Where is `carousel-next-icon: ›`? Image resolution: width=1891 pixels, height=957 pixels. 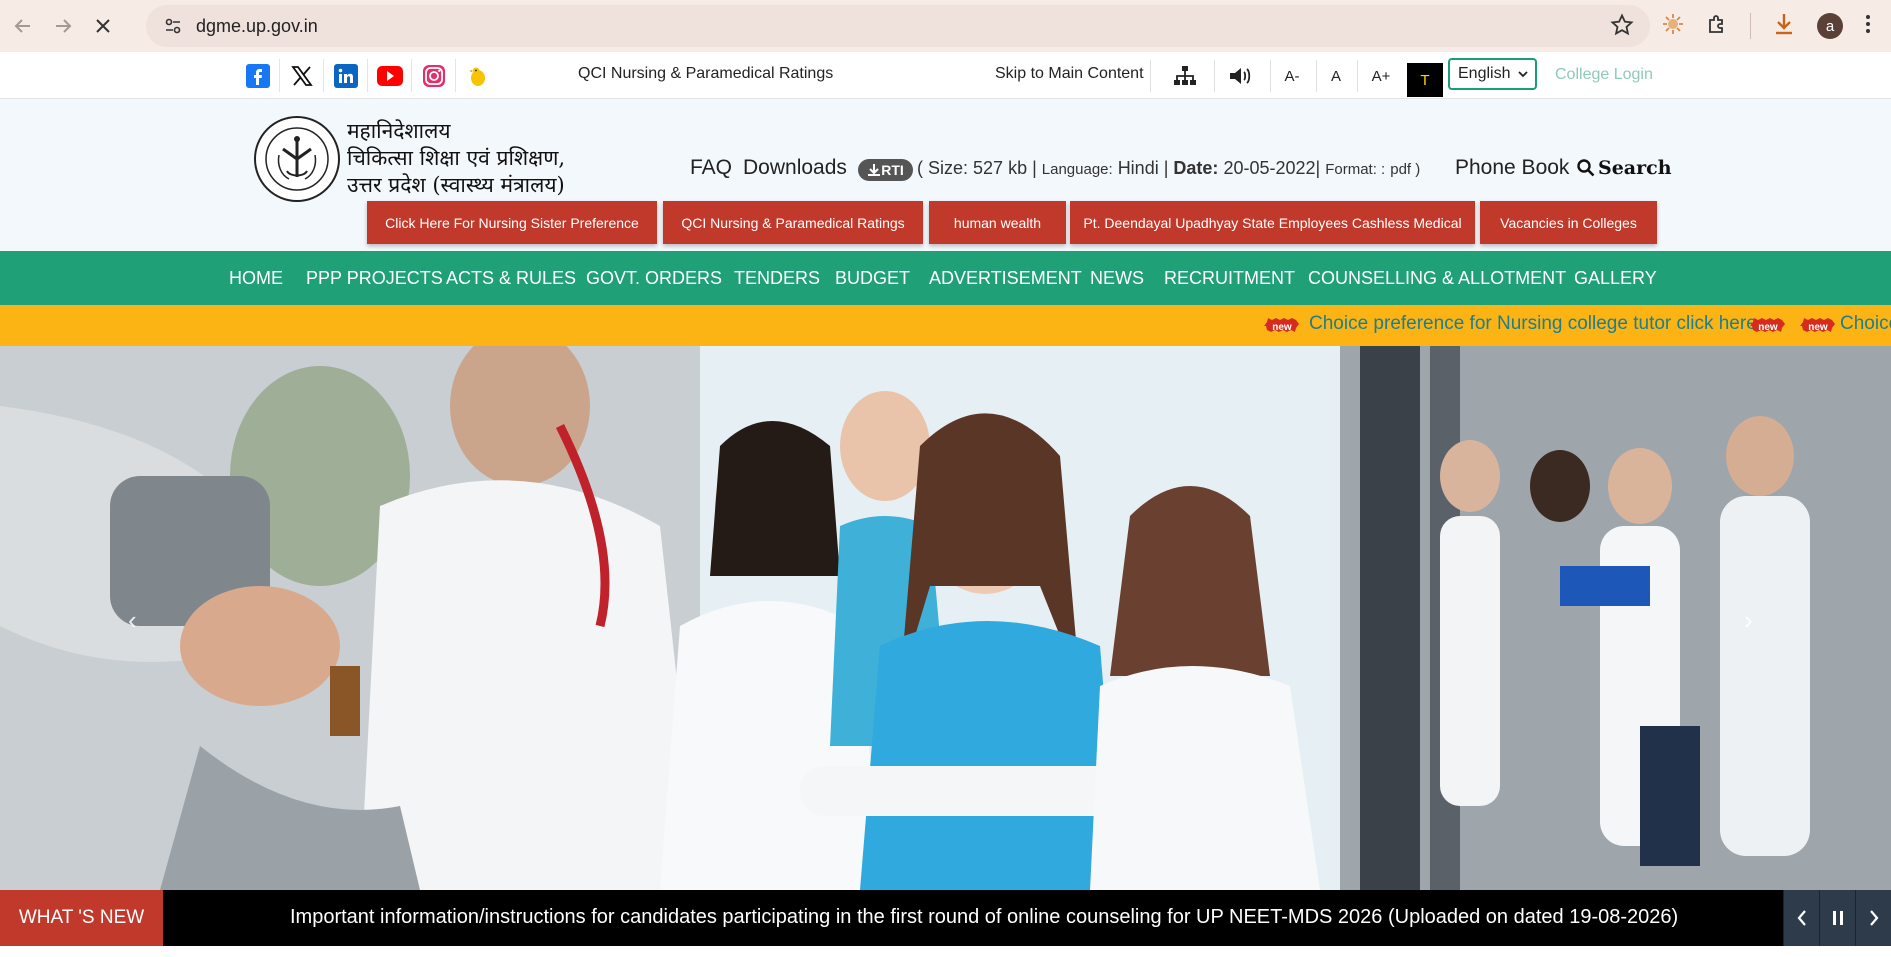
carousel-next-icon: › is located at coordinates (1748, 620).